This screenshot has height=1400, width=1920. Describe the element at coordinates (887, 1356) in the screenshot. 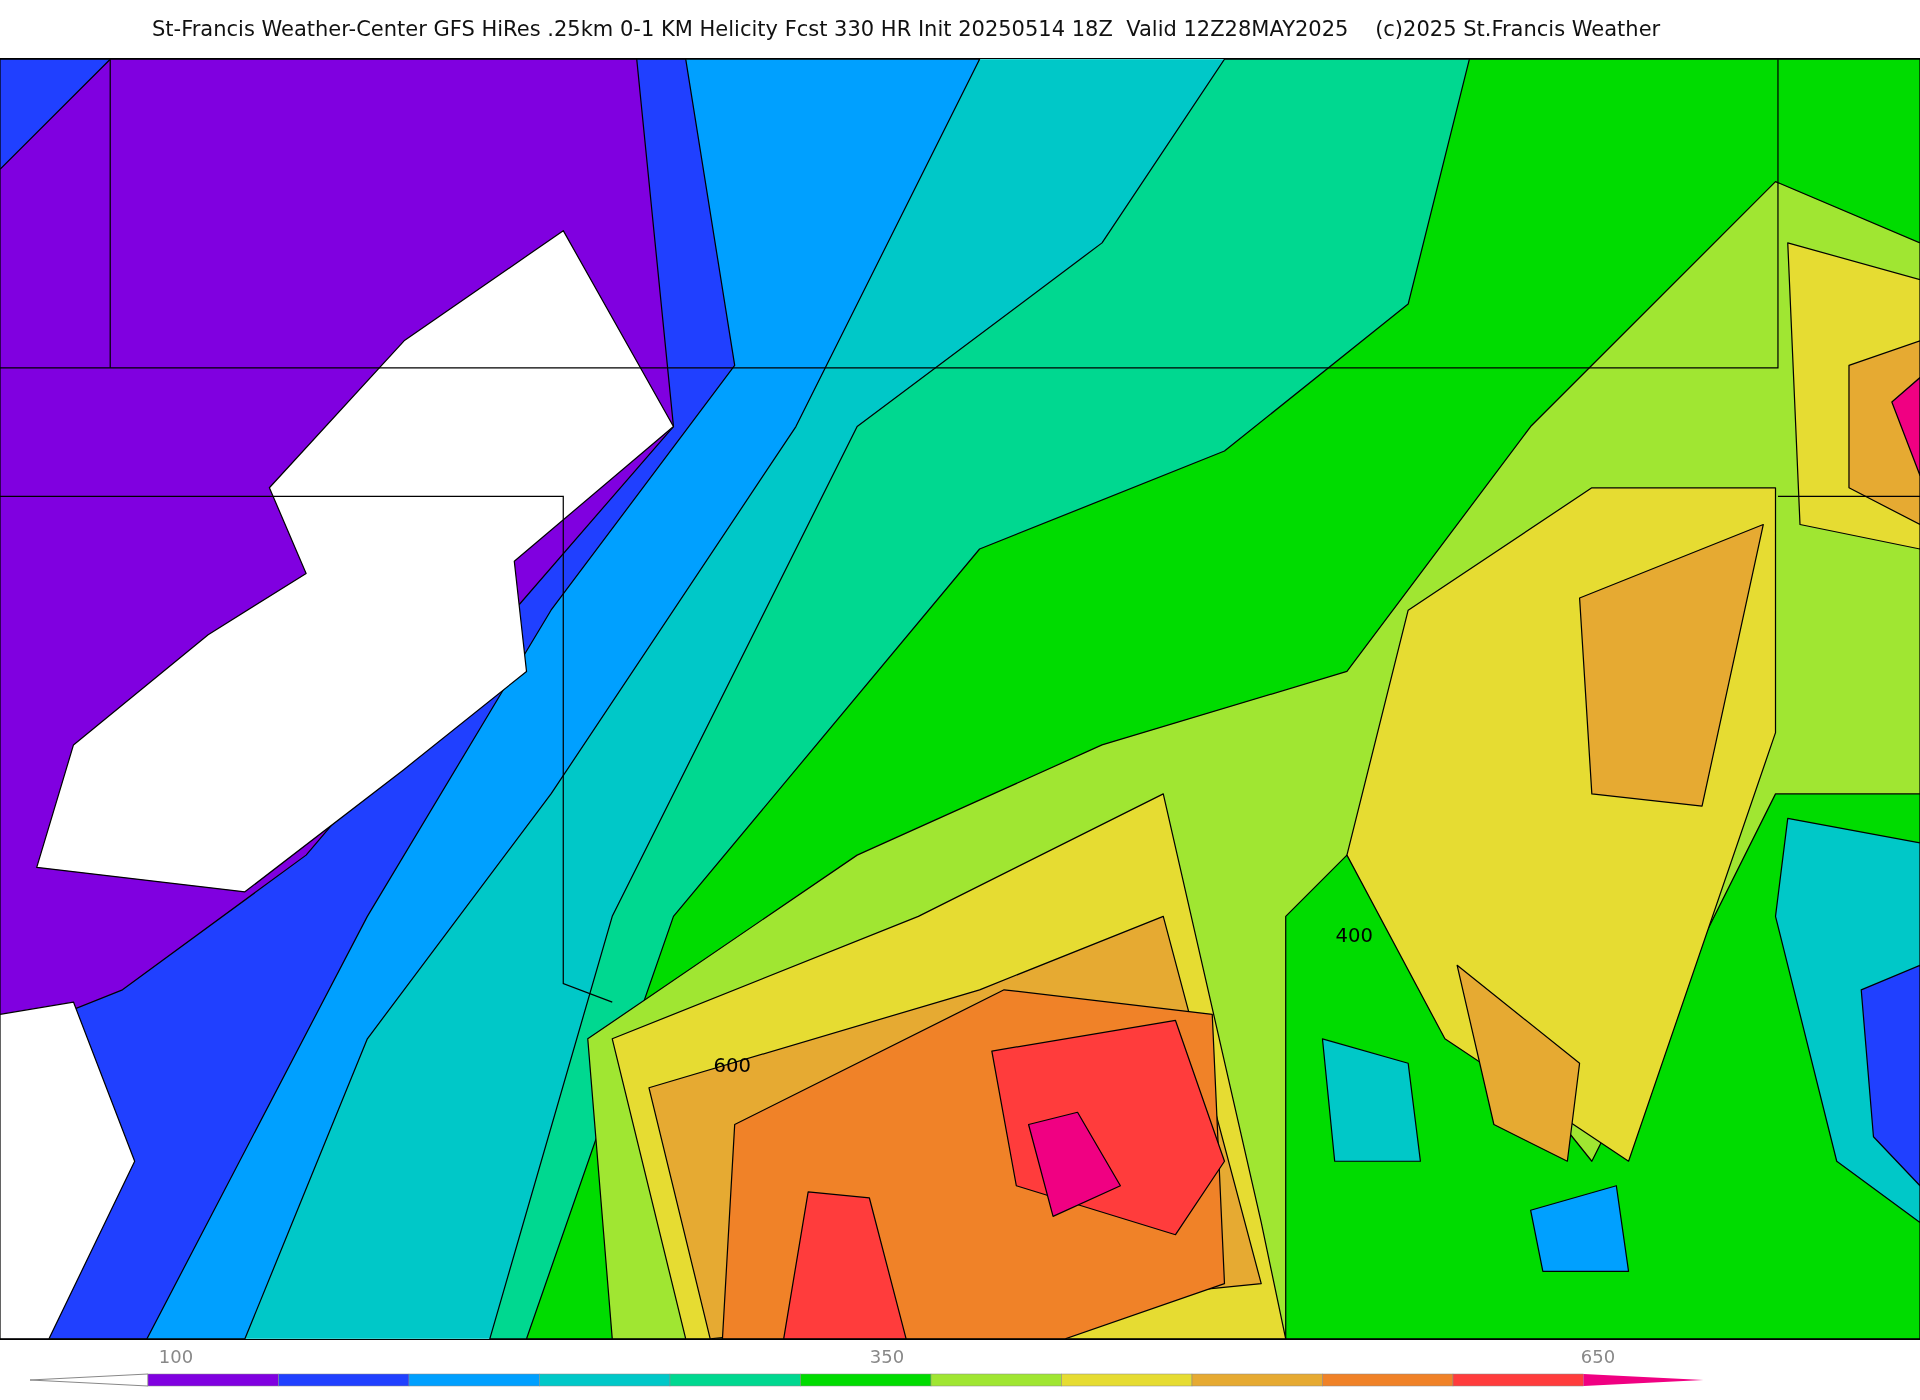

I see `colorbar-label: 350` at that location.